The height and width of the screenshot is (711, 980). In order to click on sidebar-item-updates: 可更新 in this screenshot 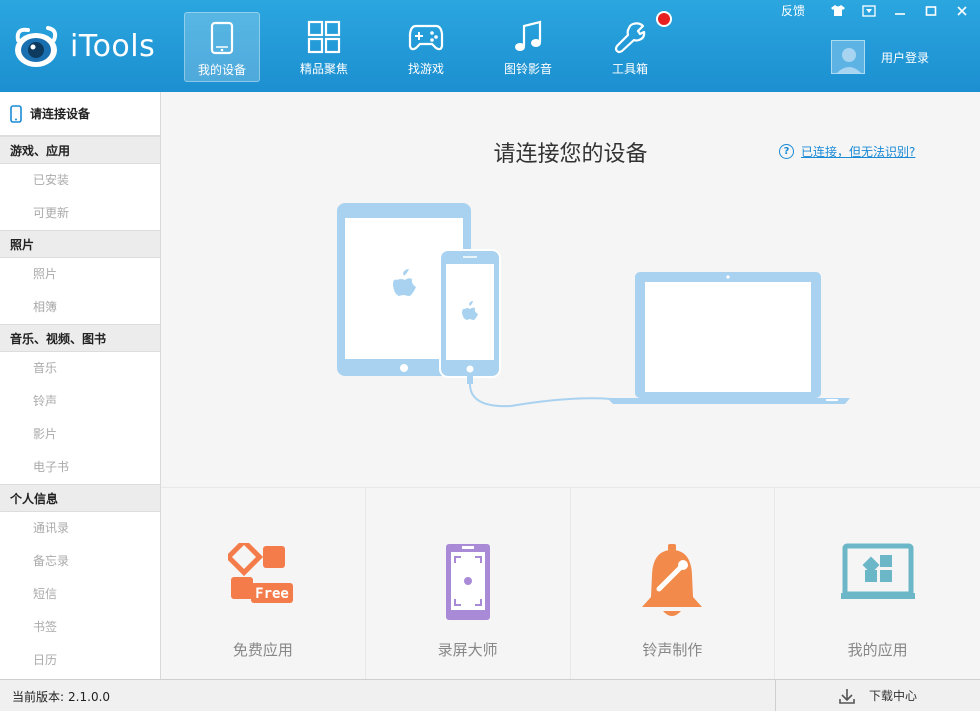, I will do `click(80, 213)`.